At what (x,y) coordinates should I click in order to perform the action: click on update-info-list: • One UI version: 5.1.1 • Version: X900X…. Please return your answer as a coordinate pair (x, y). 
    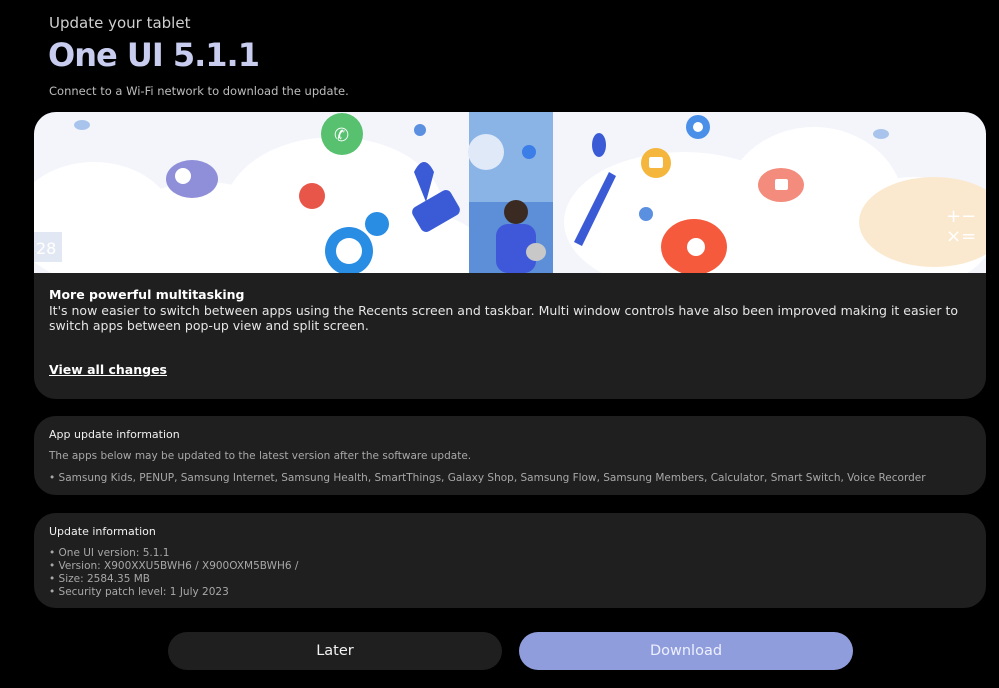
    Looking at the image, I should click on (173, 573).